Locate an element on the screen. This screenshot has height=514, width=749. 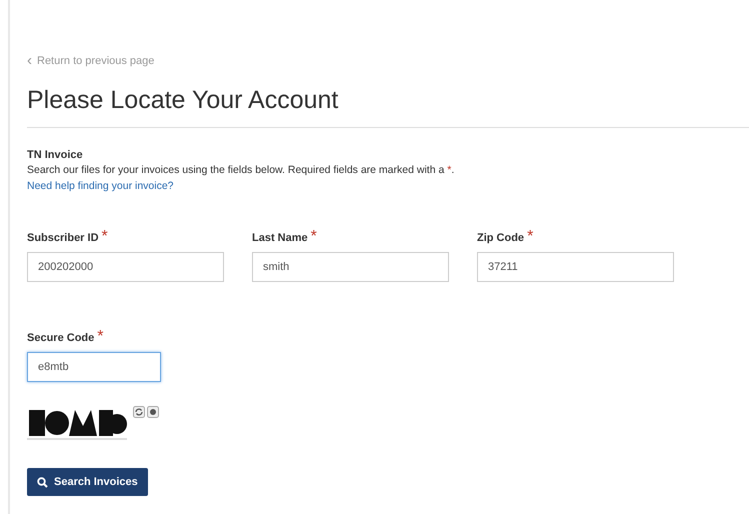
help-link: Need help finding your invoice? is located at coordinates (100, 186).